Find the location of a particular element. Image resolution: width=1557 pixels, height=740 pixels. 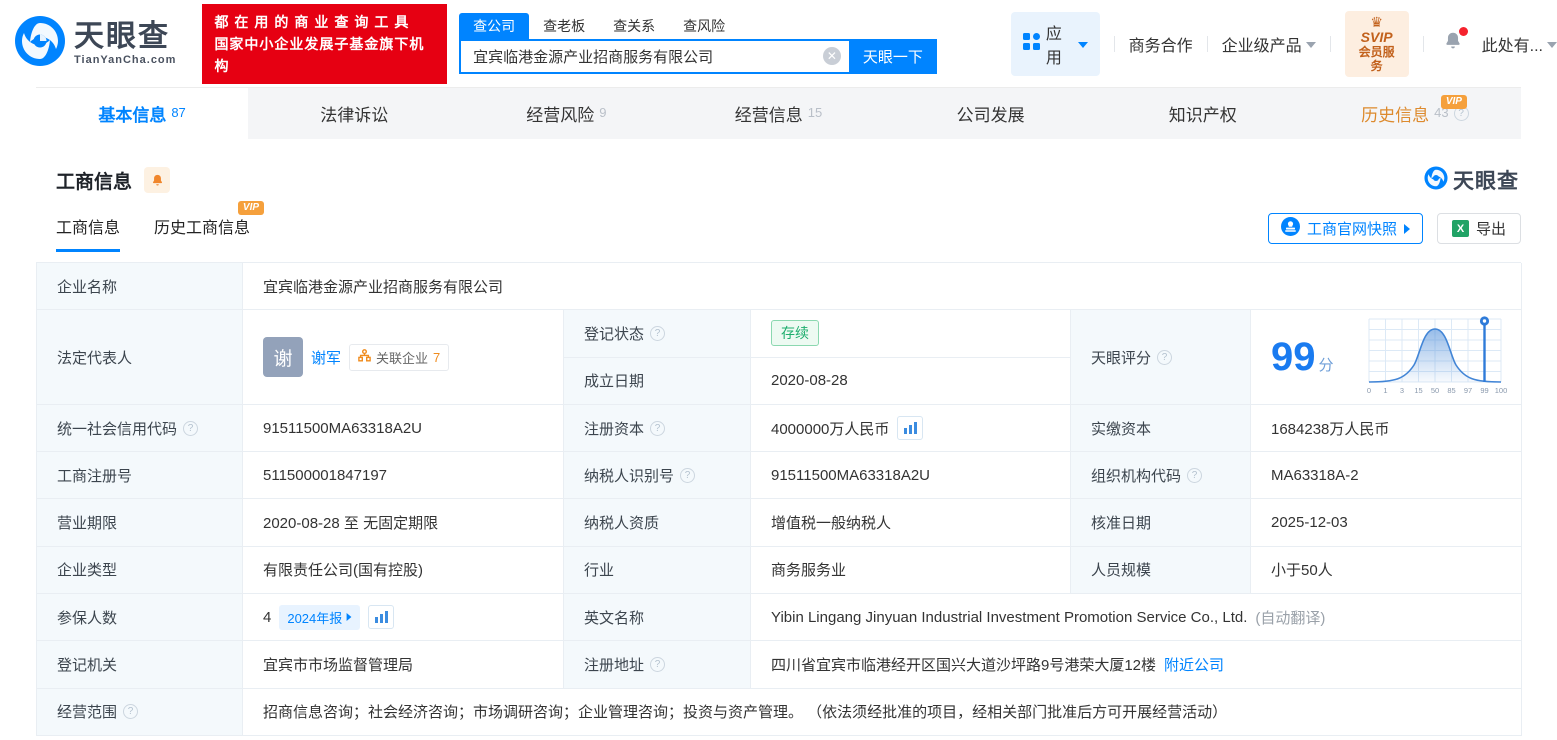

search-tab-relation: 查关系 is located at coordinates (634, 26).